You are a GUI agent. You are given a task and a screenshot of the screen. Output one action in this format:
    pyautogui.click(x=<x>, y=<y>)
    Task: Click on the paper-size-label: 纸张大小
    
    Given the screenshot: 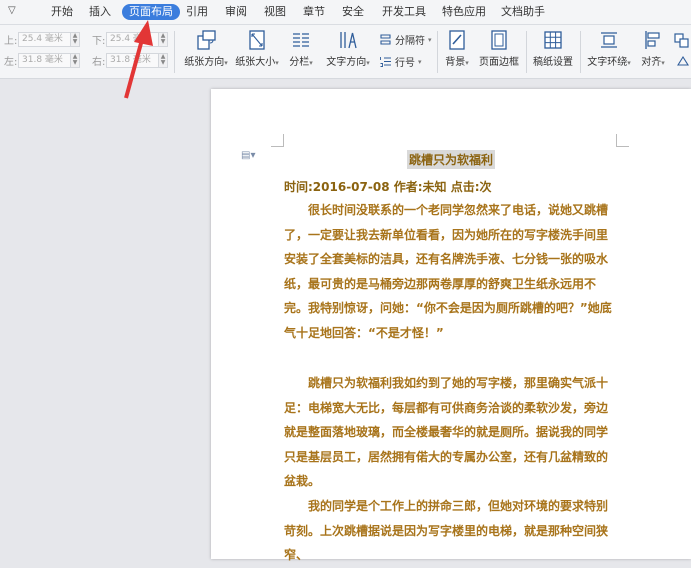 What is the action you would take?
    pyautogui.click(x=255, y=62)
    